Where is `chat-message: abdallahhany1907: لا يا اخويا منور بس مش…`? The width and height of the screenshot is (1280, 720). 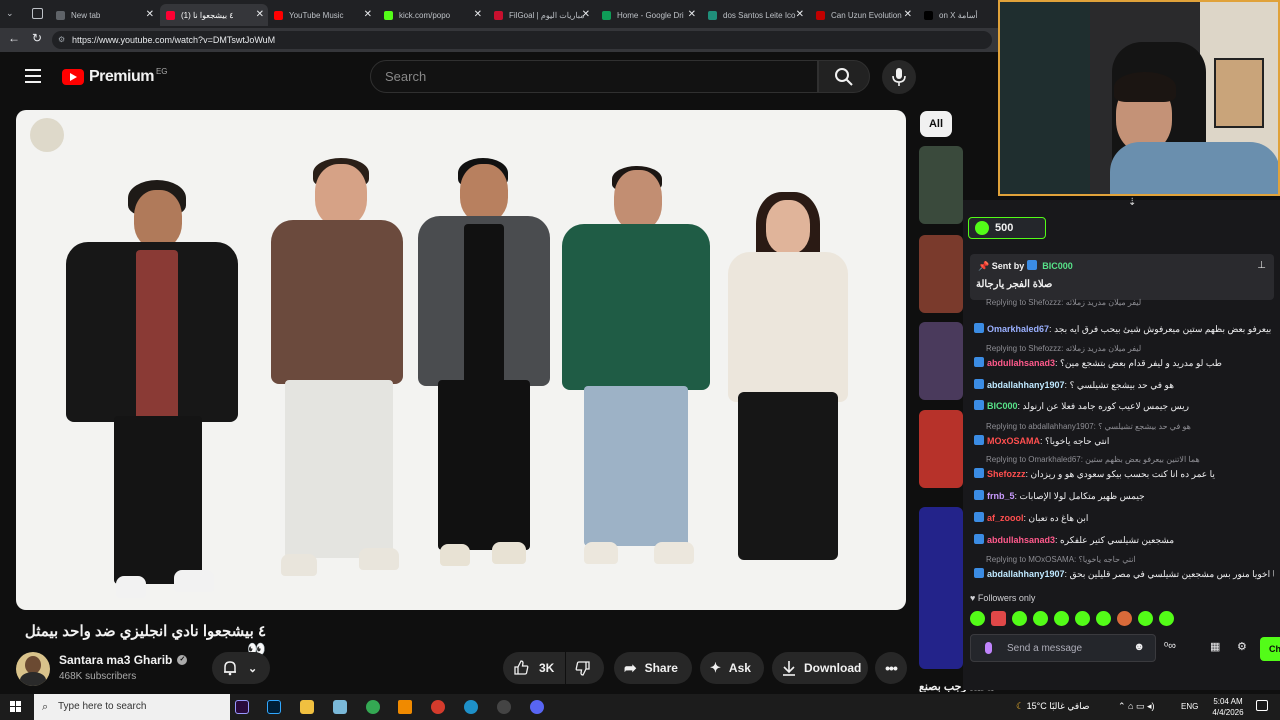
chat-message: abdallahhany1907: لا يا اخويا منور بس مش… is located at coordinates (1124, 574).